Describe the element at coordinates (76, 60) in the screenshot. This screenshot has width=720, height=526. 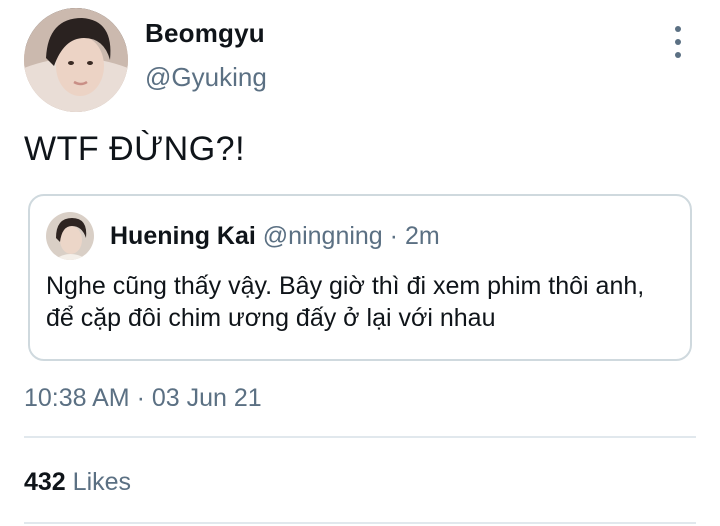
I see `author-avatar` at that location.